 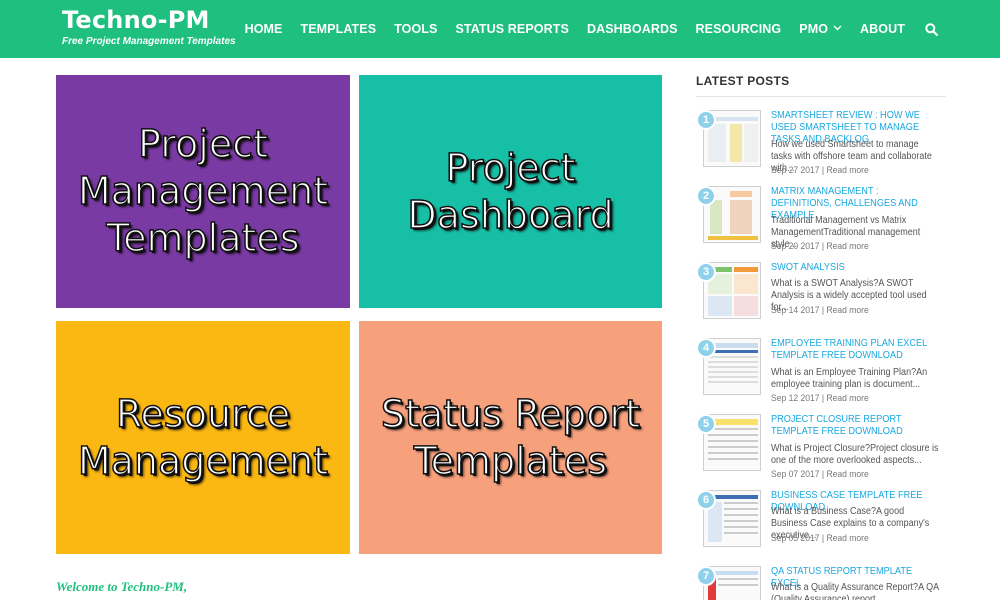 What do you see at coordinates (706, 348) in the screenshot?
I see `post-number-badge: 4` at bounding box center [706, 348].